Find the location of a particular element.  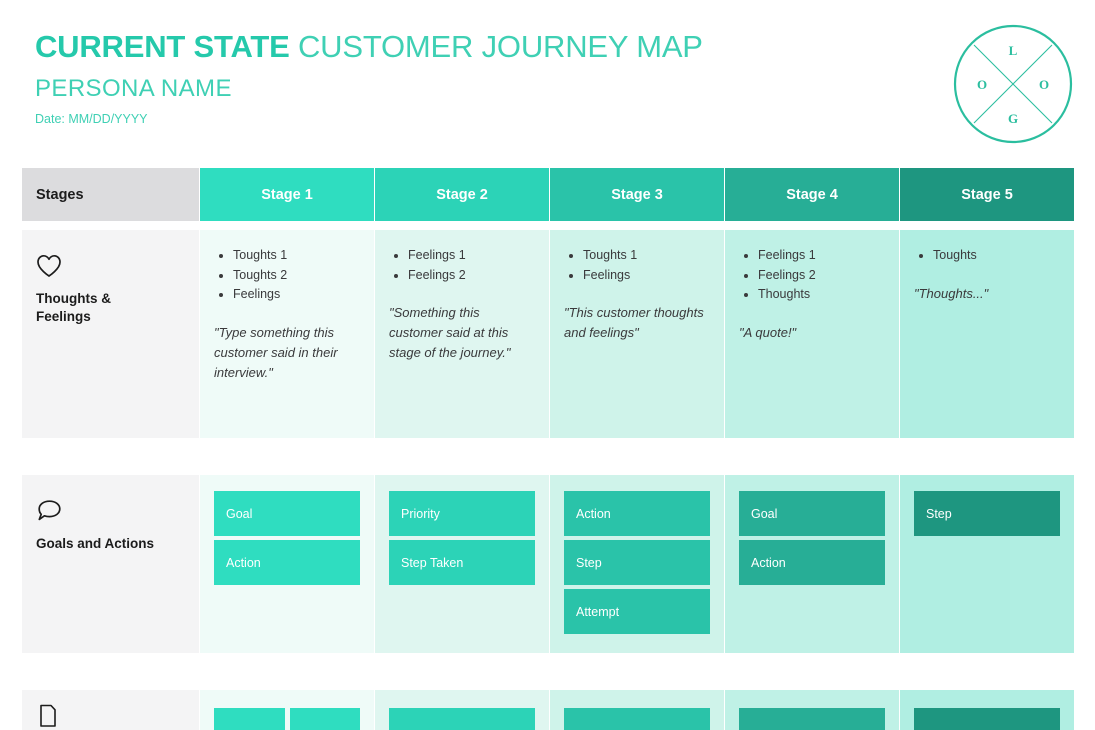

page-title-strong: CURRENT STATE is located at coordinates (162, 46).